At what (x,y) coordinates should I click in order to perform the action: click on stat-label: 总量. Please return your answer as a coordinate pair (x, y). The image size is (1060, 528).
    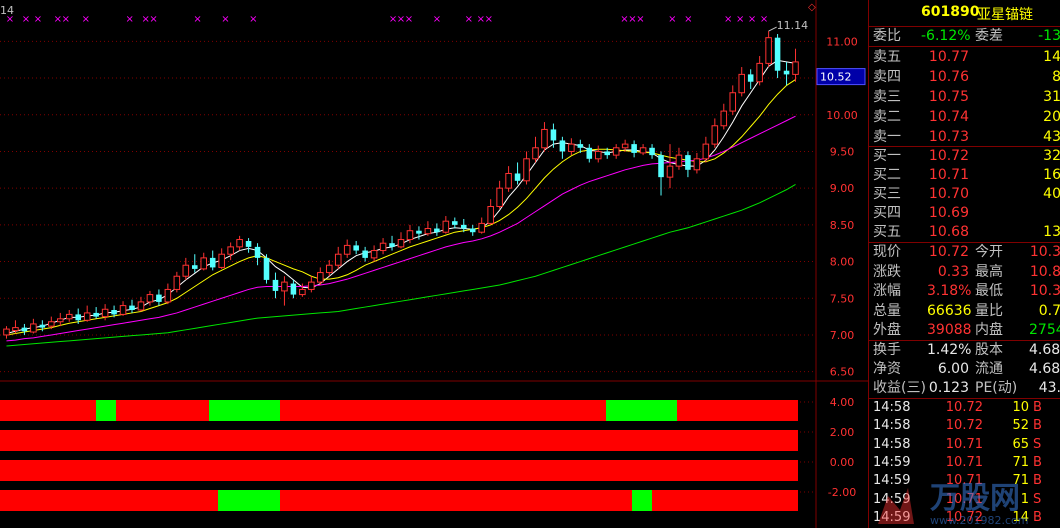
    Looking at the image, I should click on (887, 310).